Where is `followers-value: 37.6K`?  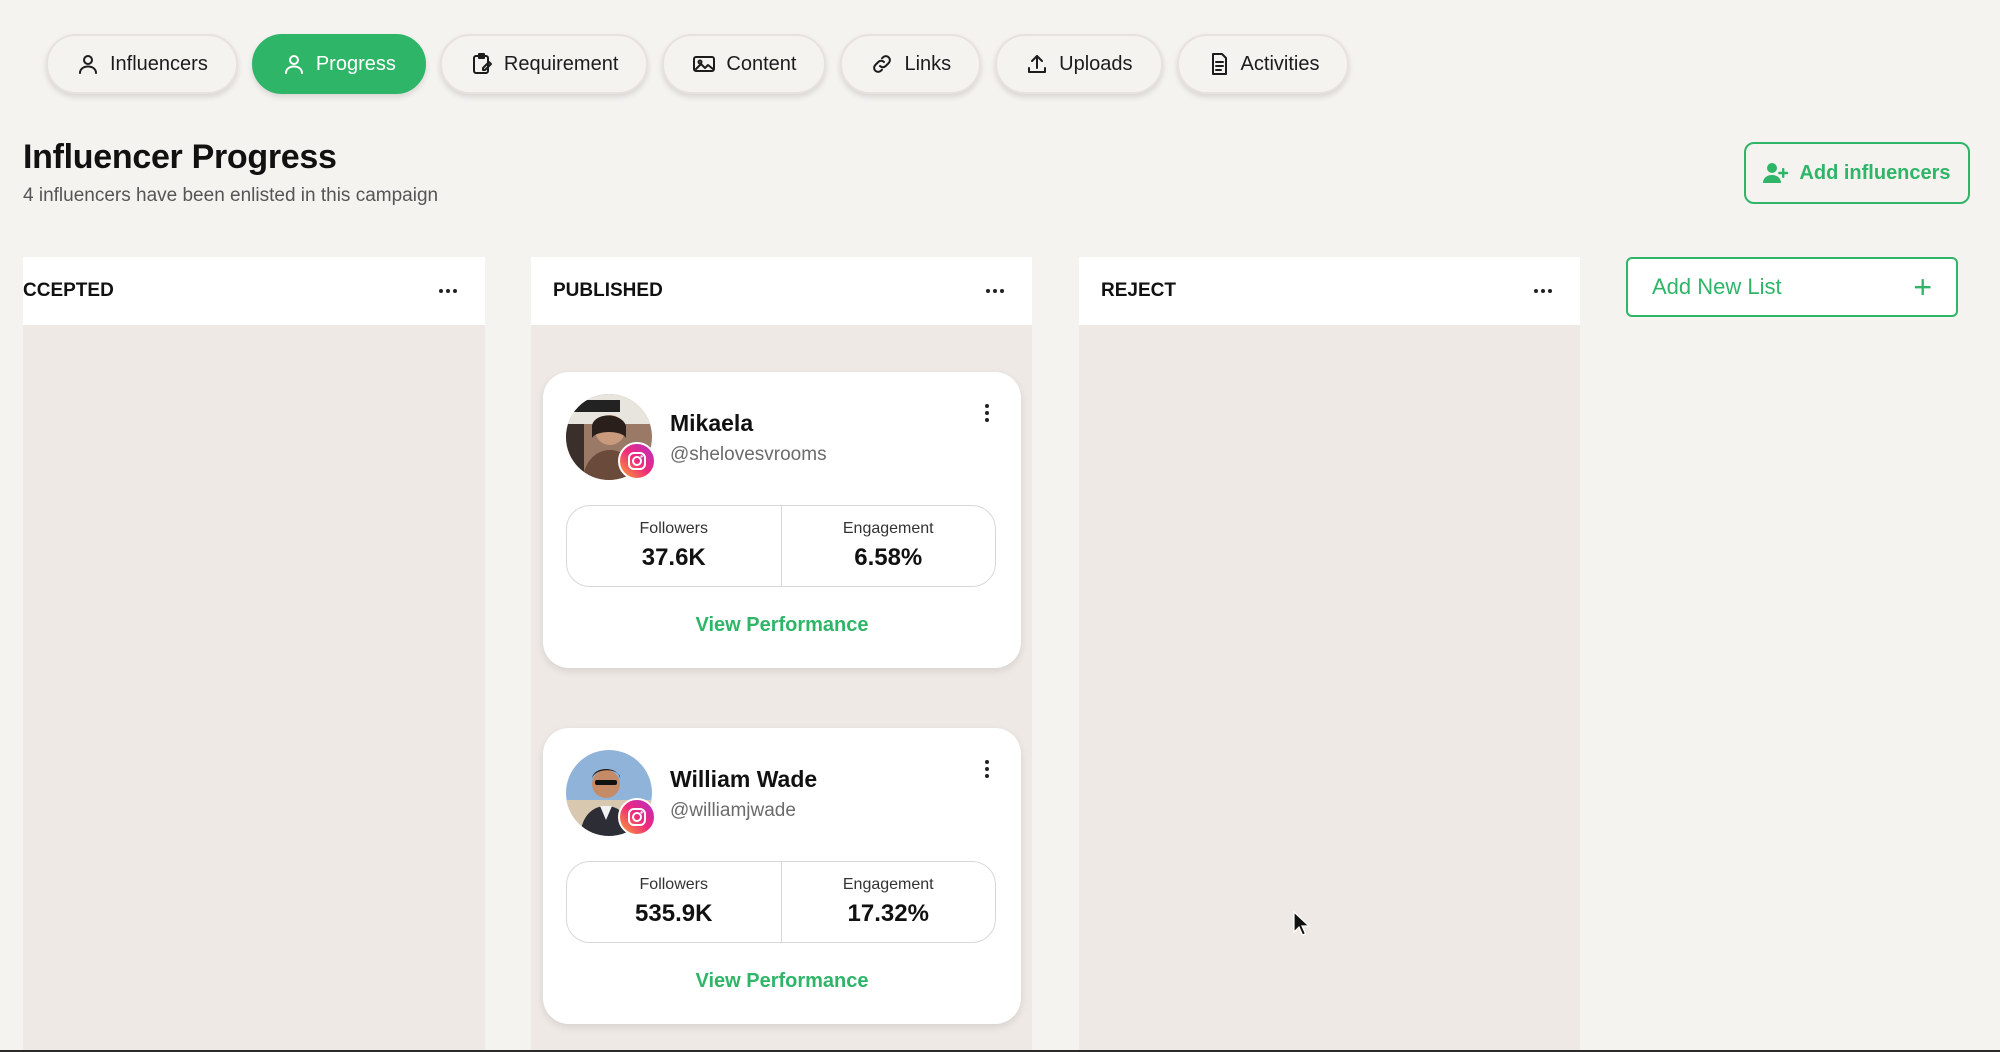
followers-value: 37.6K is located at coordinates (673, 557).